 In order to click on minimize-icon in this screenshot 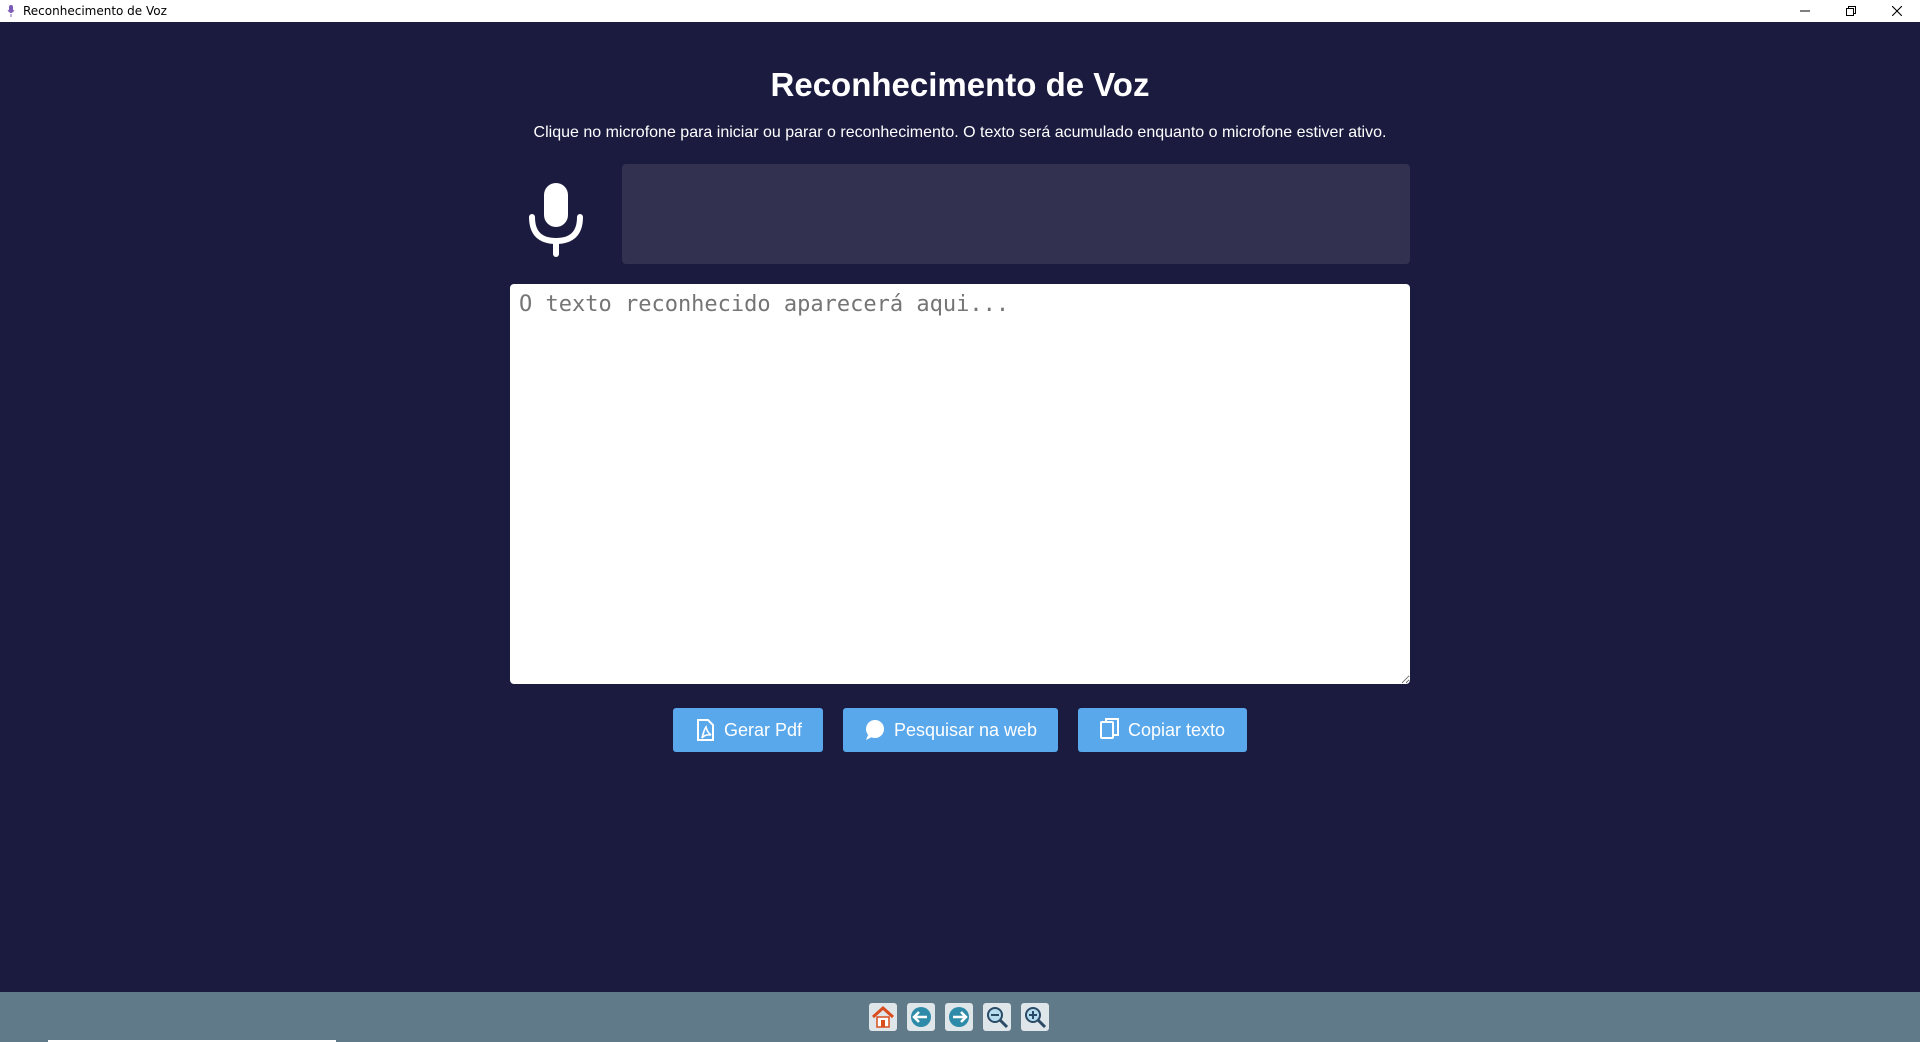, I will do `click(1805, 11)`.